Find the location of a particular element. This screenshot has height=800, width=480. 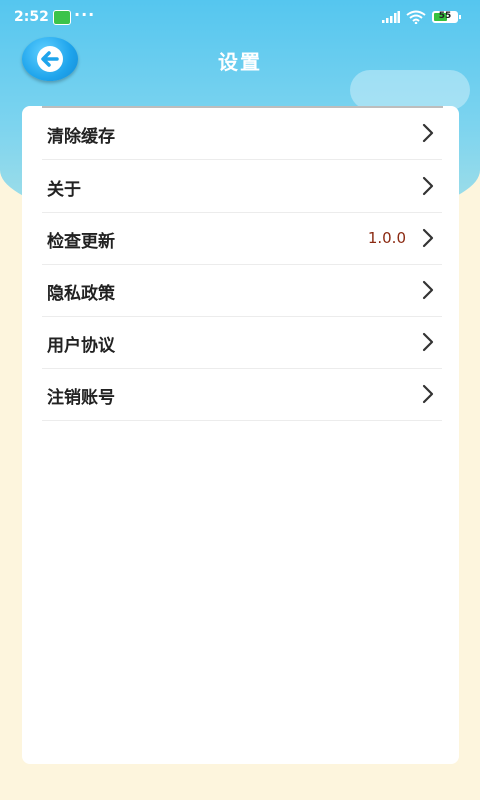

settings-item-check-update: 检查更新 1.0.0 is located at coordinates (242, 238).